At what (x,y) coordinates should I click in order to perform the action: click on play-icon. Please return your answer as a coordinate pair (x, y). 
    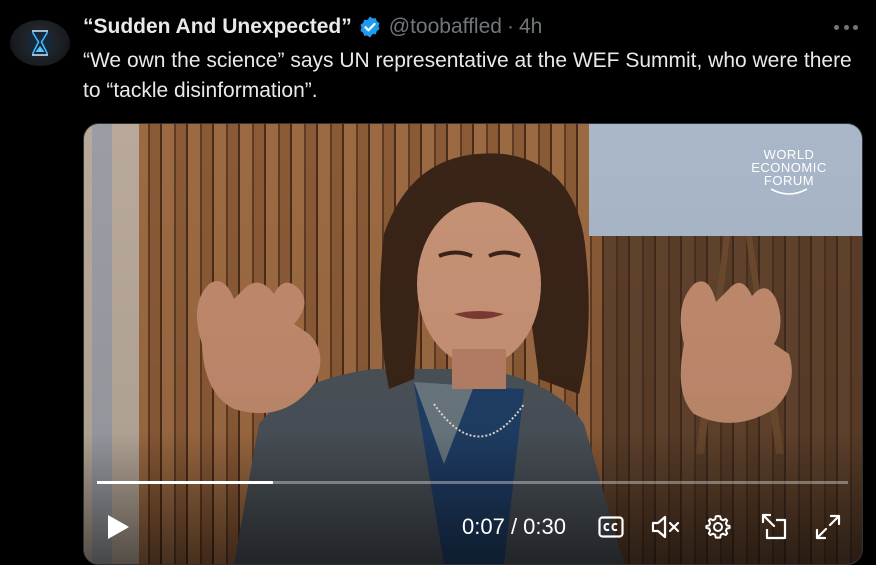
    Looking at the image, I should click on (118, 527).